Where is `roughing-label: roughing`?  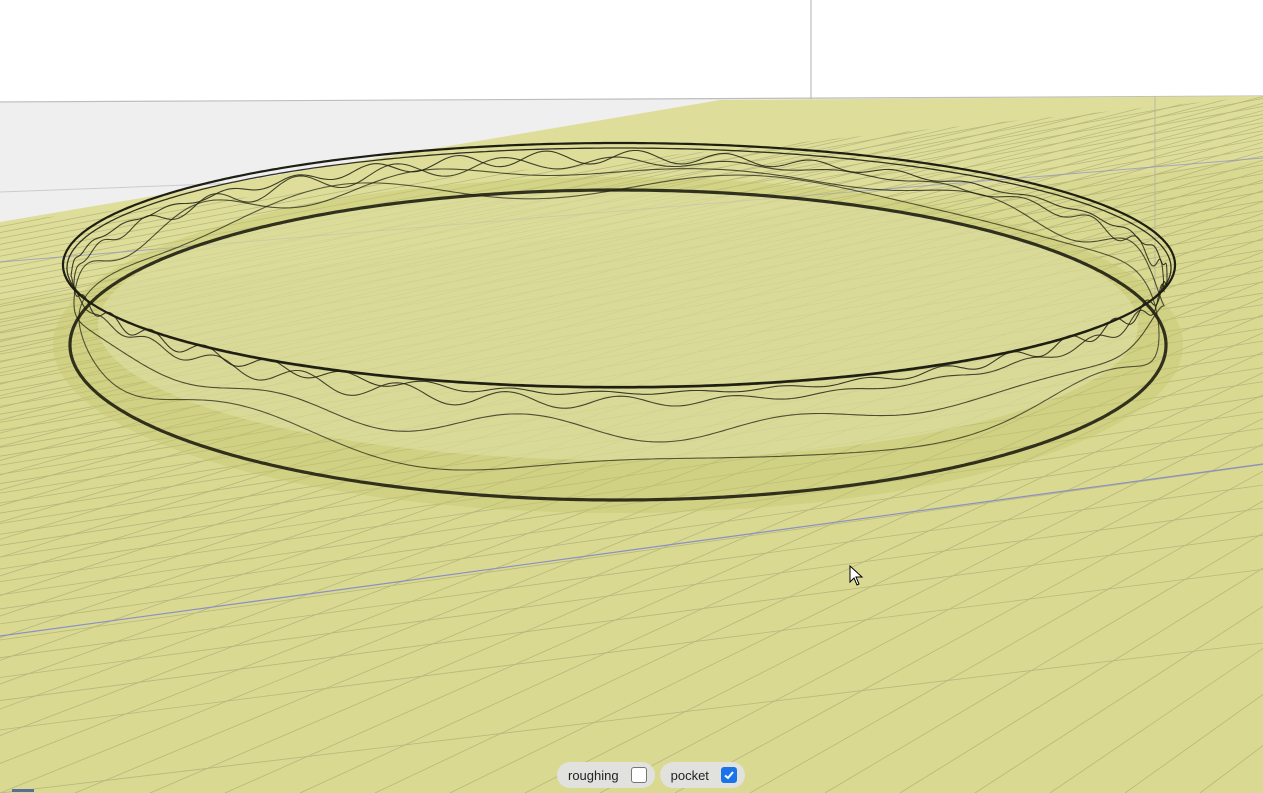
roughing-label: roughing is located at coordinates (593, 775).